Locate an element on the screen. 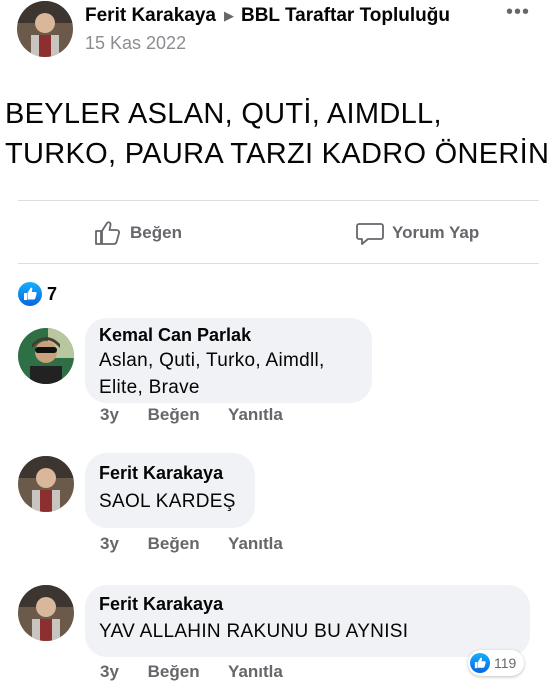 This screenshot has width=557, height=682. comment-like-count: 119 is located at coordinates (496, 663).